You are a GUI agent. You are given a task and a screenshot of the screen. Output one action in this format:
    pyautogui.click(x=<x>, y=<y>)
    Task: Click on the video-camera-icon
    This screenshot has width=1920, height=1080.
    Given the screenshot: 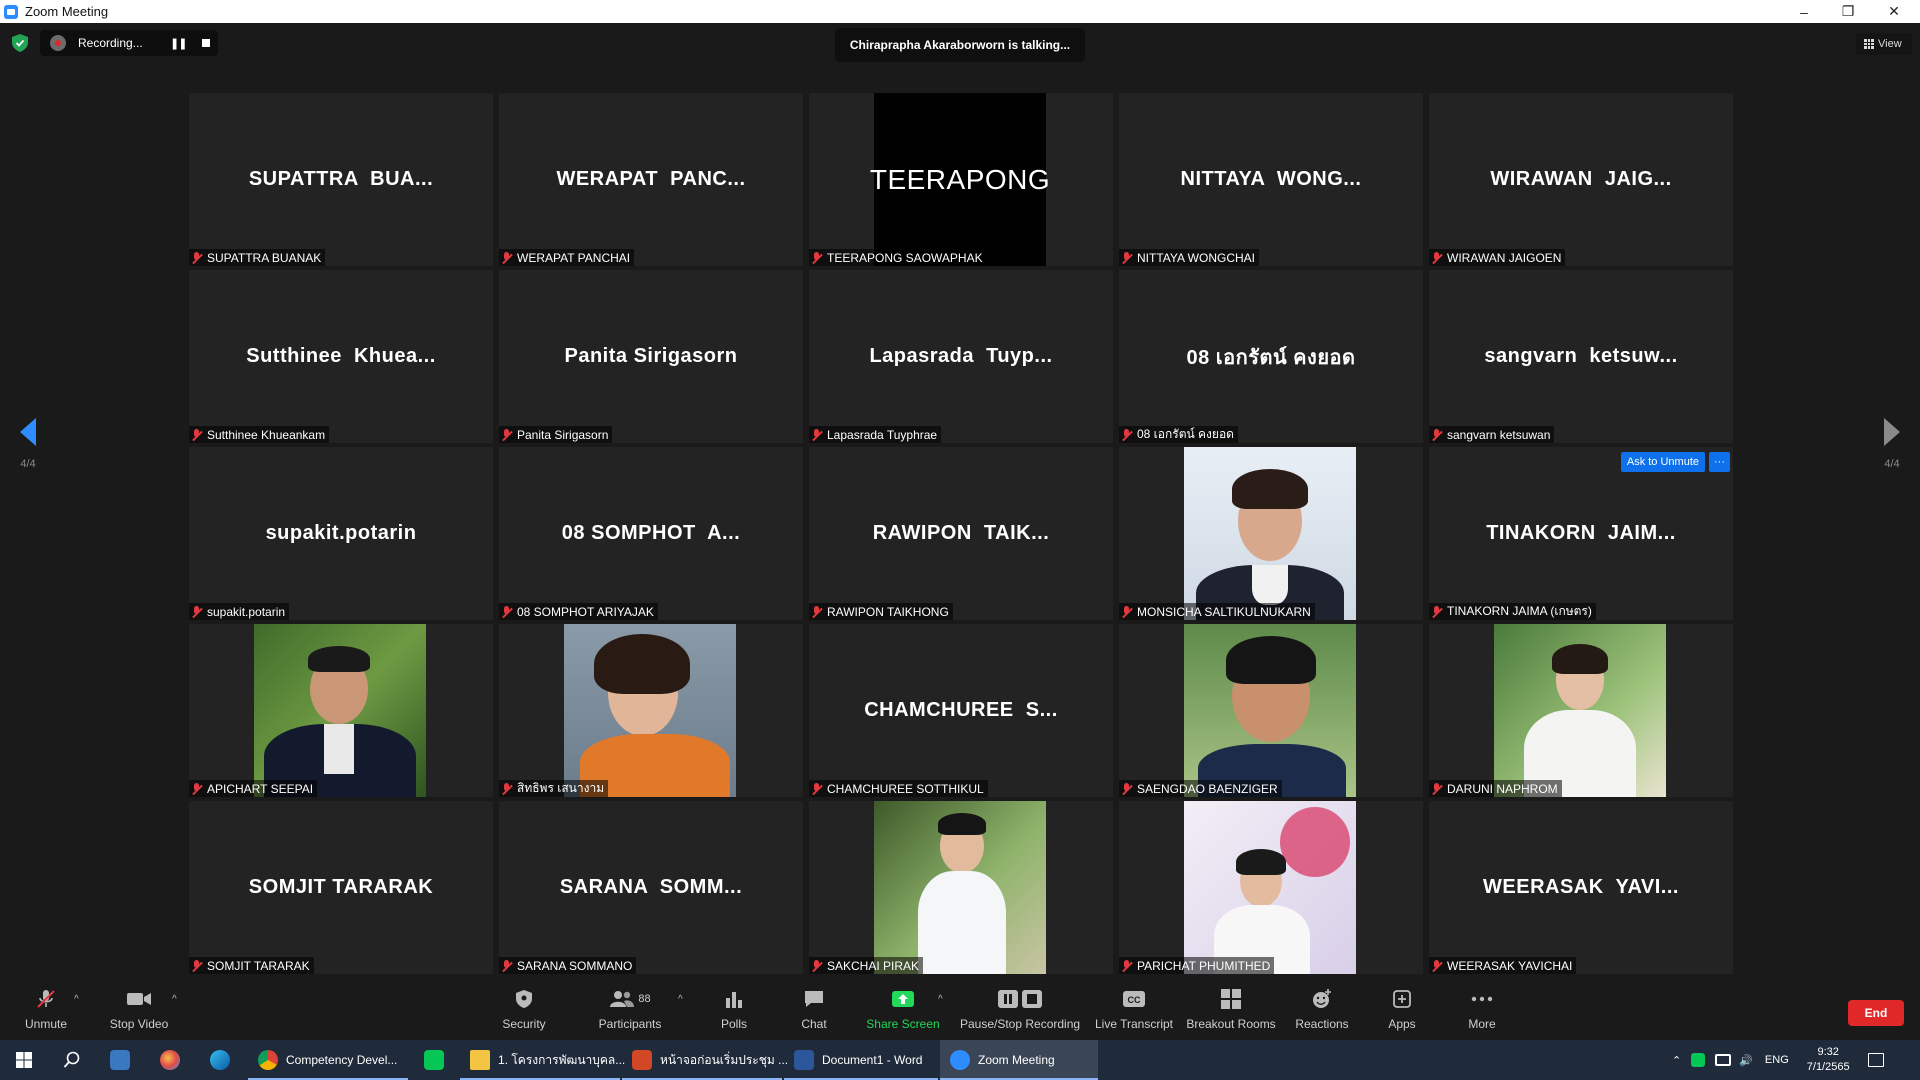 What is the action you would take?
    pyautogui.click(x=139, y=999)
    